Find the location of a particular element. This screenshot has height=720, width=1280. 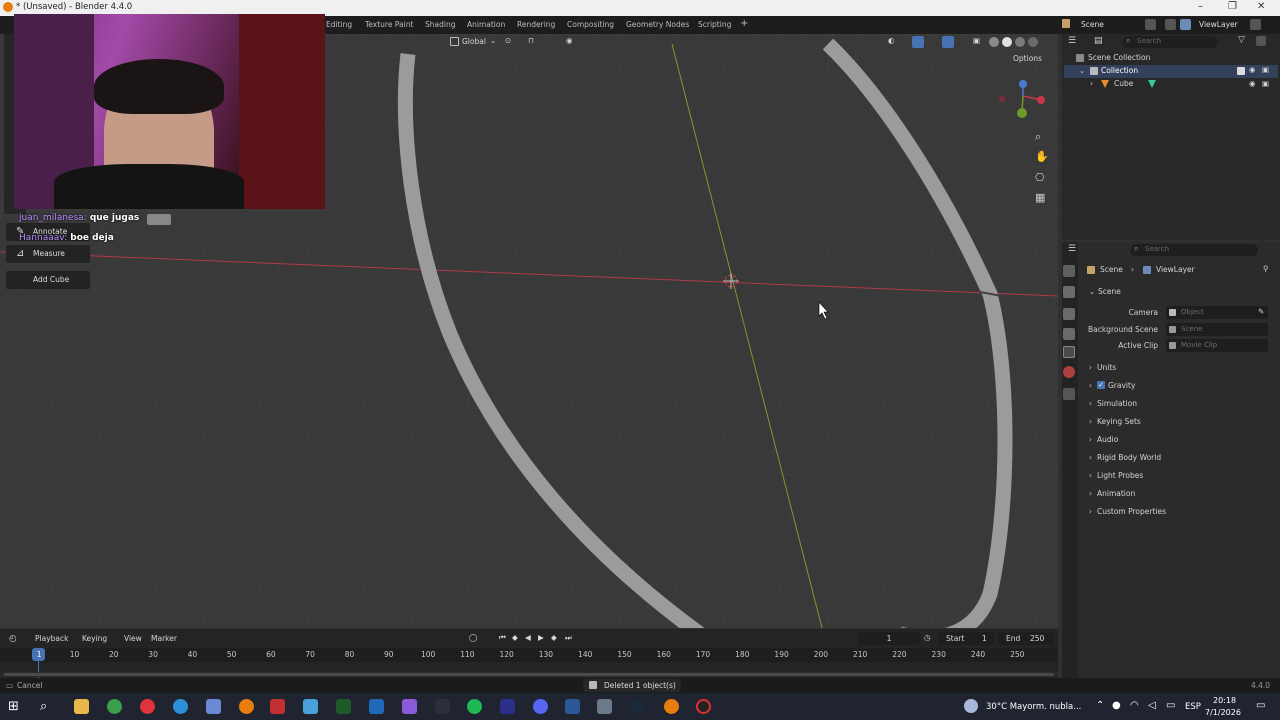

camera-render-icon: ▣ is located at coordinates (1265, 83).